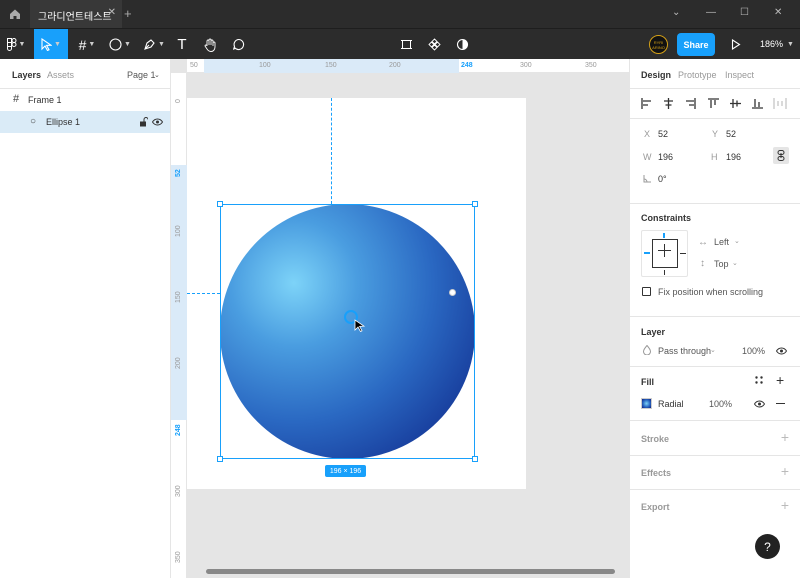  What do you see at coordinates (666, 218) in the screenshot?
I see `constraints-title: Constraints` at bounding box center [666, 218].